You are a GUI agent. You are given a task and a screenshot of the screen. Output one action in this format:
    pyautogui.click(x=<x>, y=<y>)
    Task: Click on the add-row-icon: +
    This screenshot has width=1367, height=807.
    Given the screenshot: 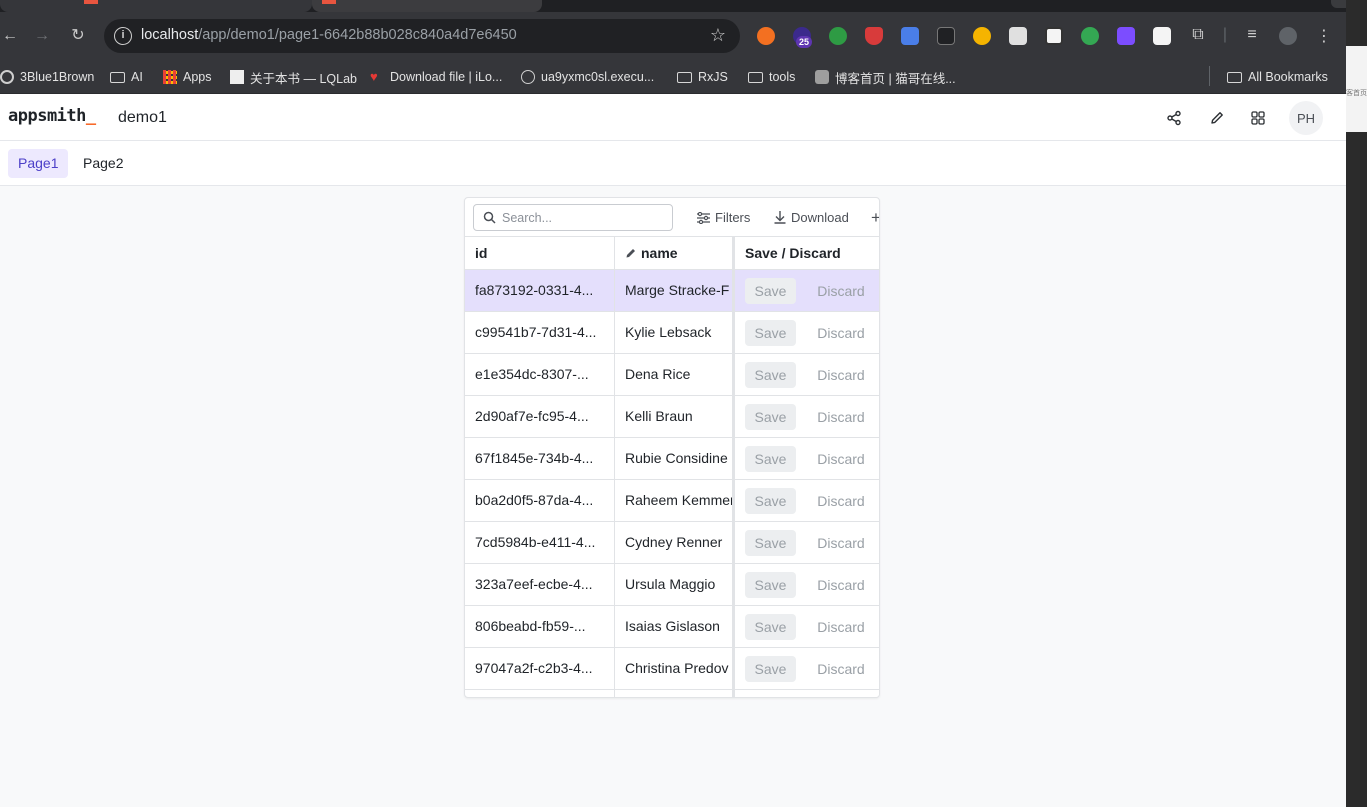 What is the action you would take?
    pyautogui.click(x=875, y=218)
    